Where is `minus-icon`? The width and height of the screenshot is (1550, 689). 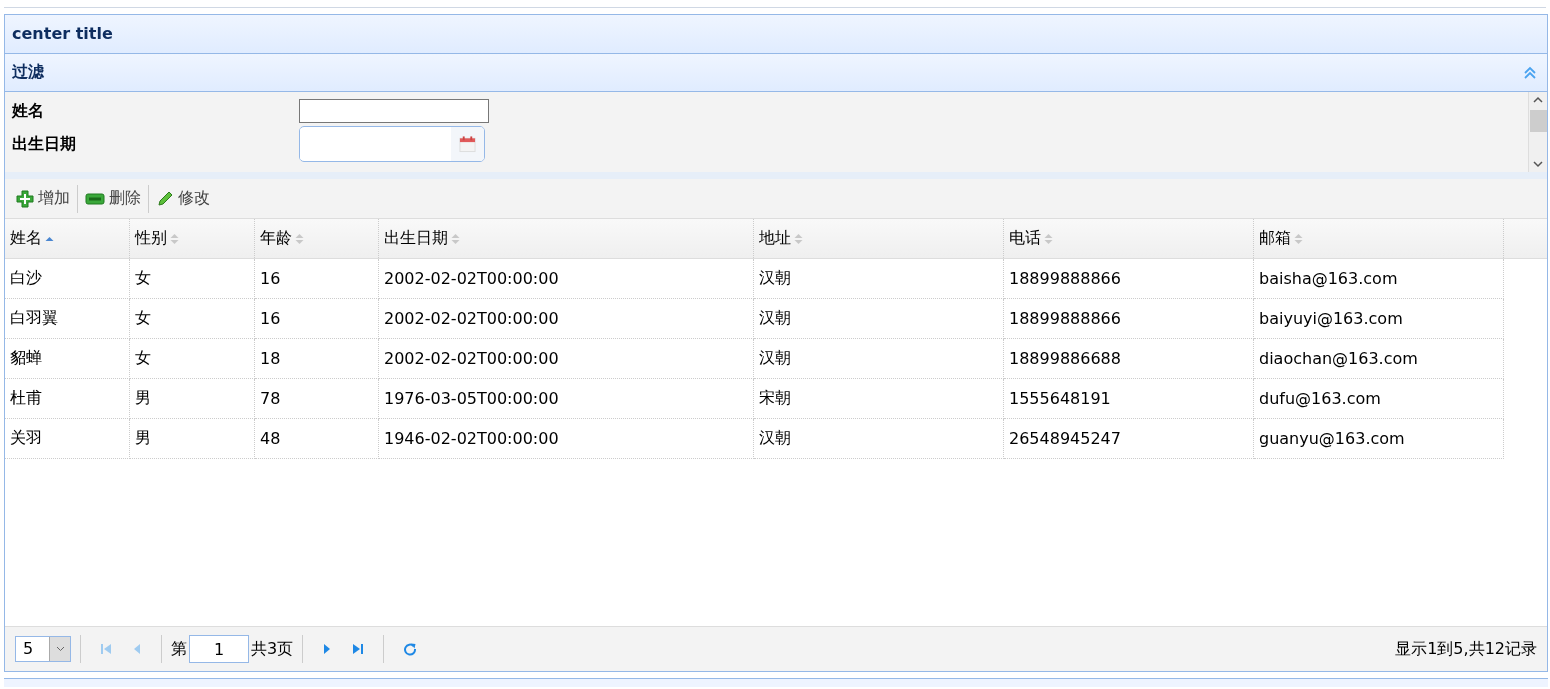
minus-icon is located at coordinates (95, 198).